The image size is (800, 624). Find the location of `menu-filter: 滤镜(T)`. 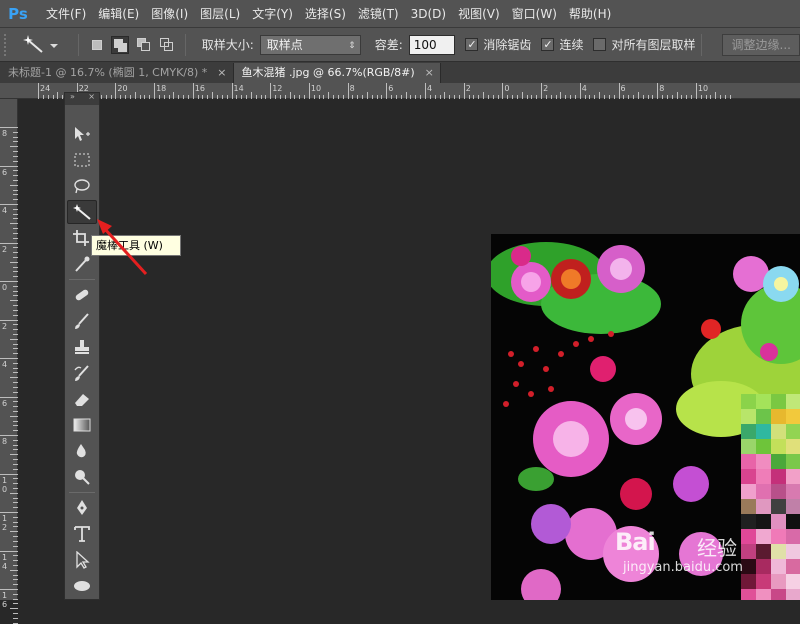

menu-filter: 滤镜(T) is located at coordinates (378, 14).